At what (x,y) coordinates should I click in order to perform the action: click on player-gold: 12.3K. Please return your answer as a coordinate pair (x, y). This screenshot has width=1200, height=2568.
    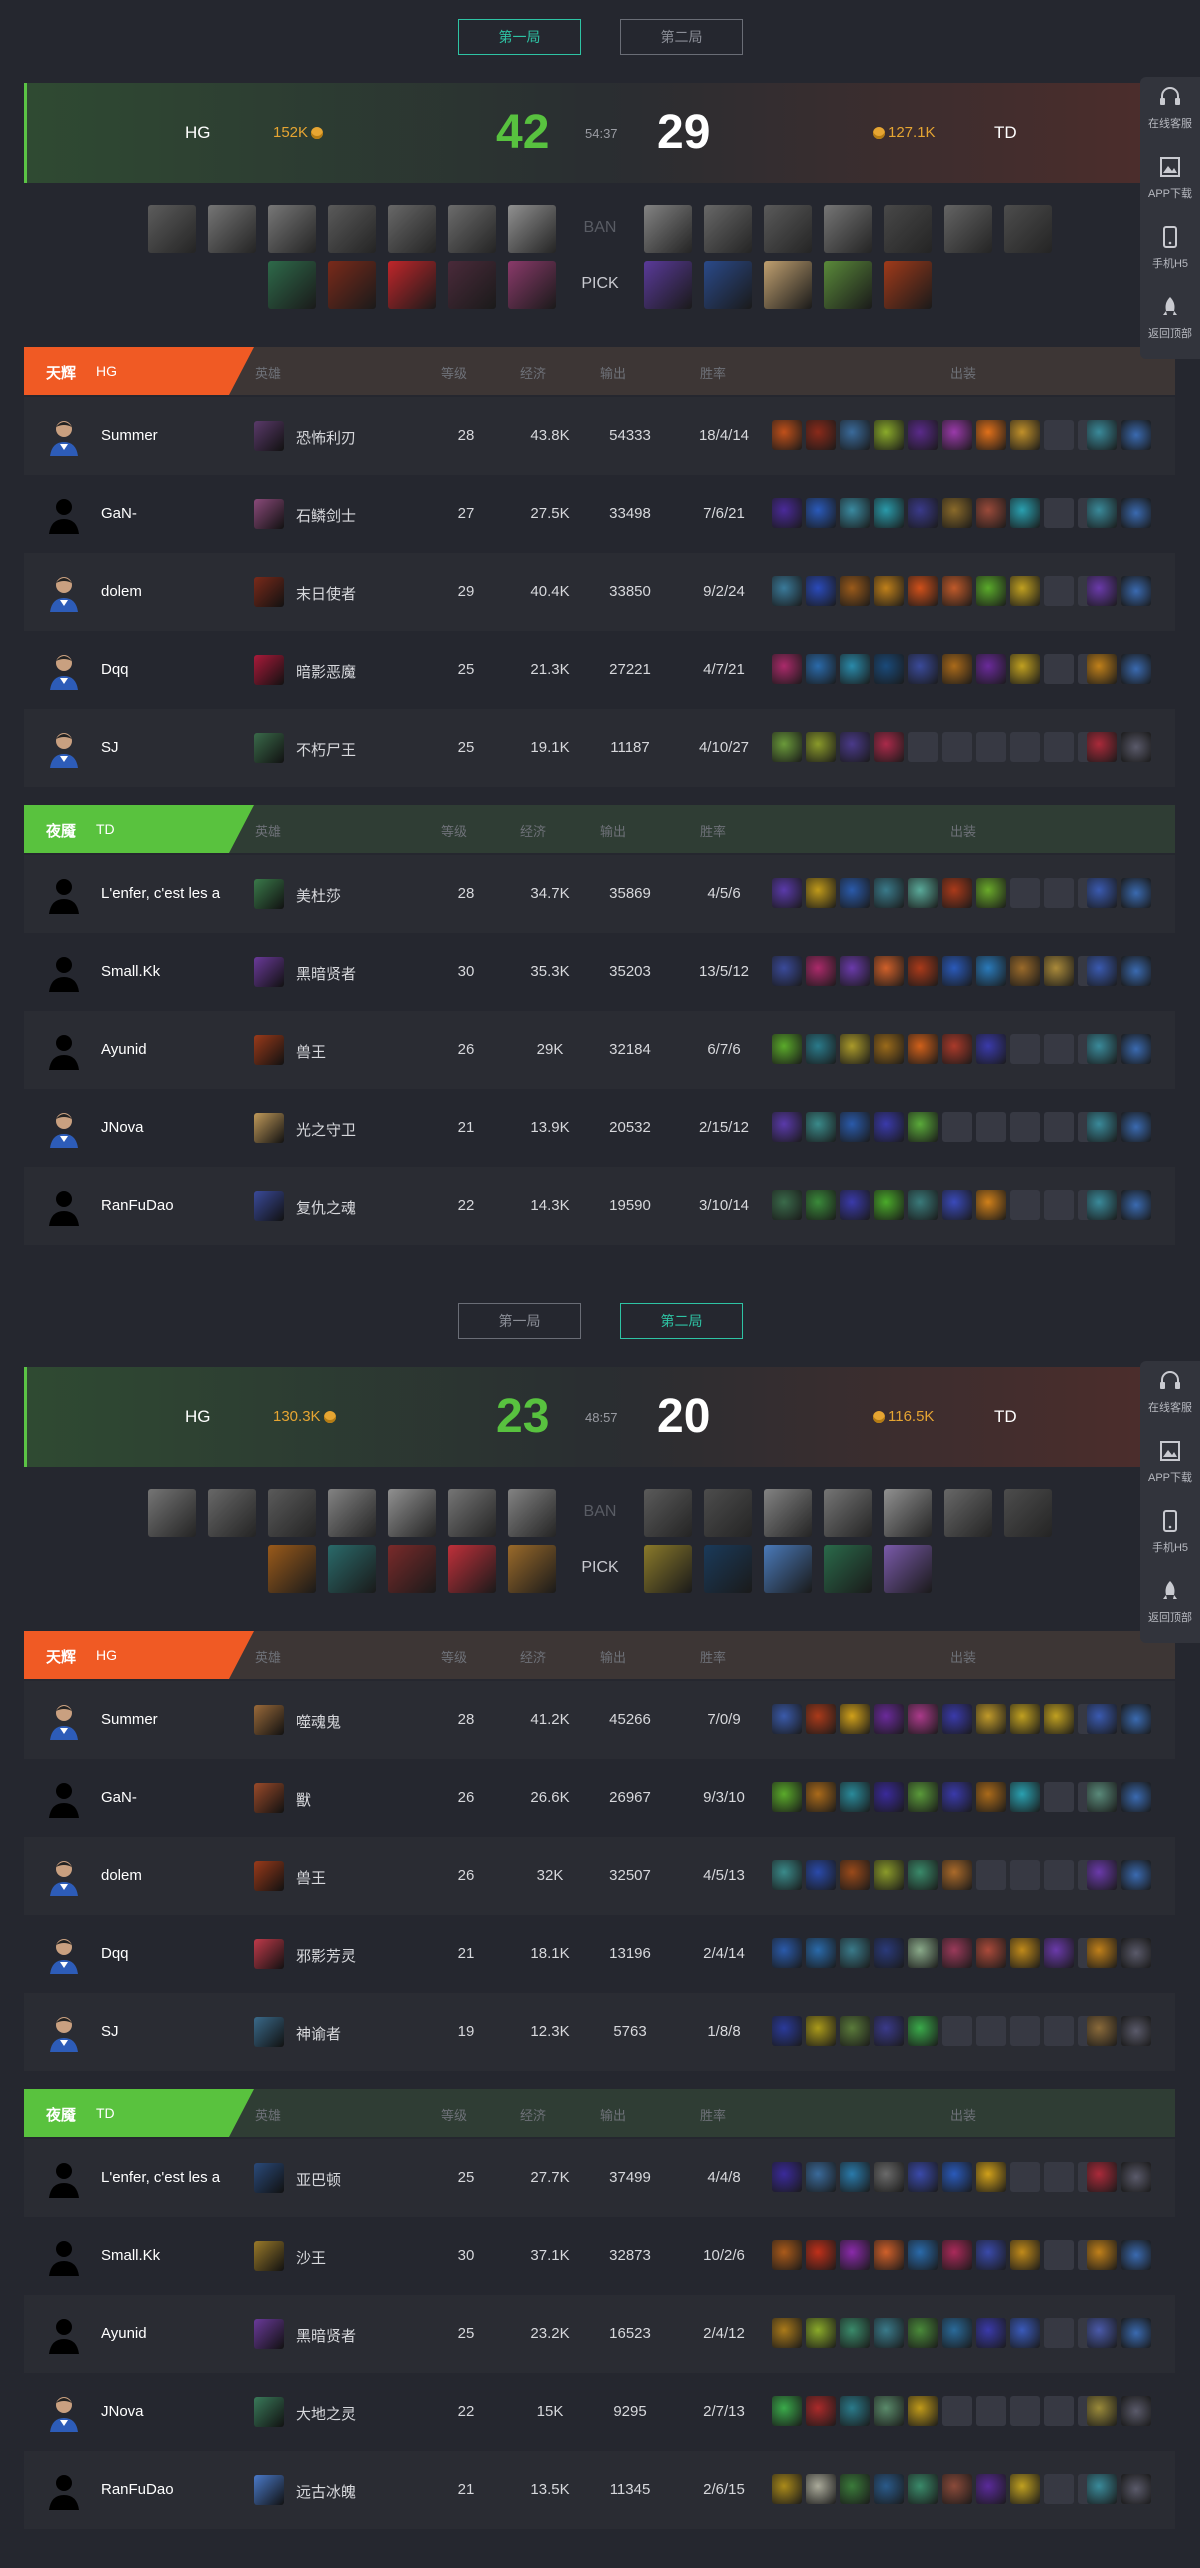
    Looking at the image, I should click on (550, 2031).